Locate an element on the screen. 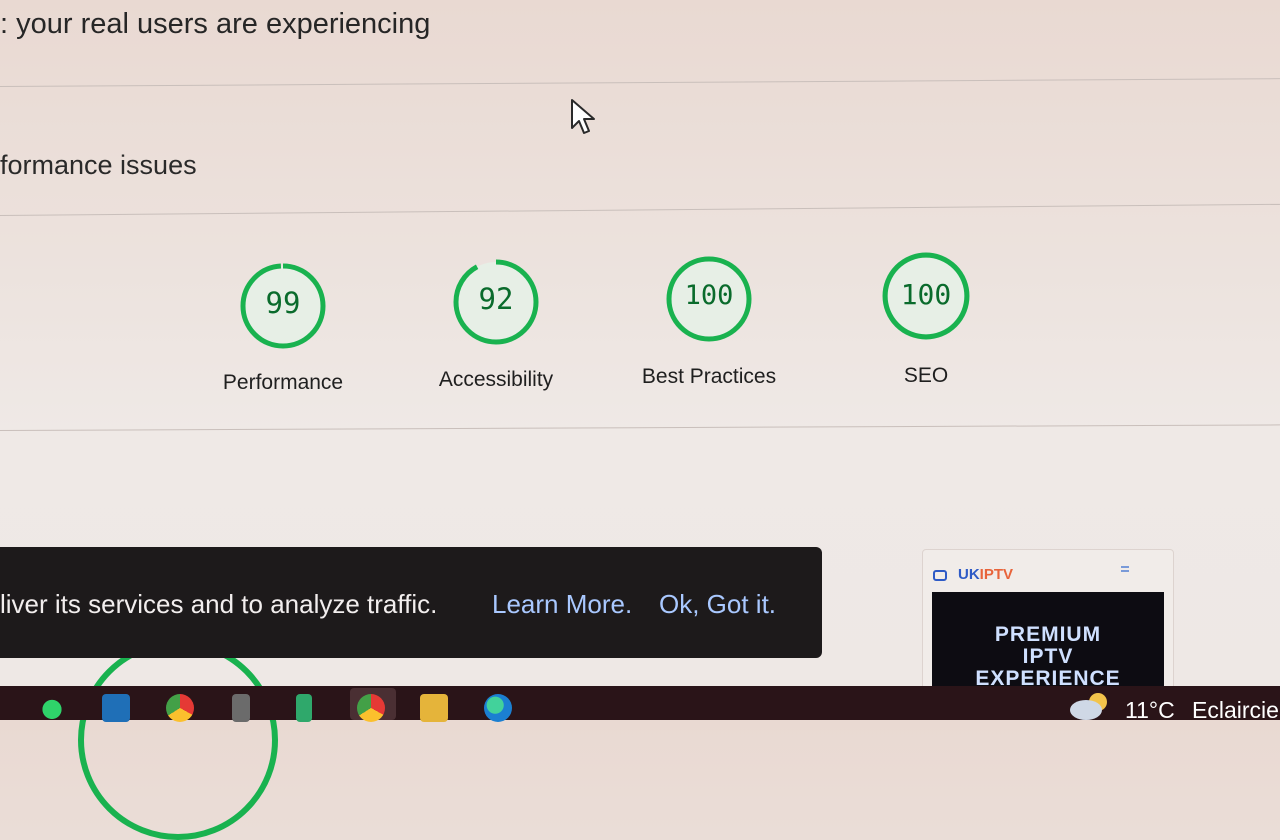  app-icon is located at coordinates (241, 708).